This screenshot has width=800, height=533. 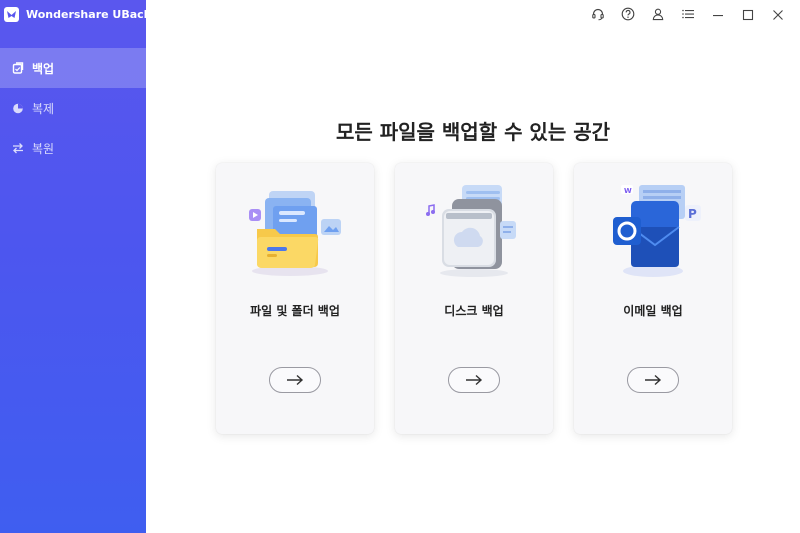 What do you see at coordinates (43, 108) in the screenshot?
I see `sidebar-item-label: 복제` at bounding box center [43, 108].